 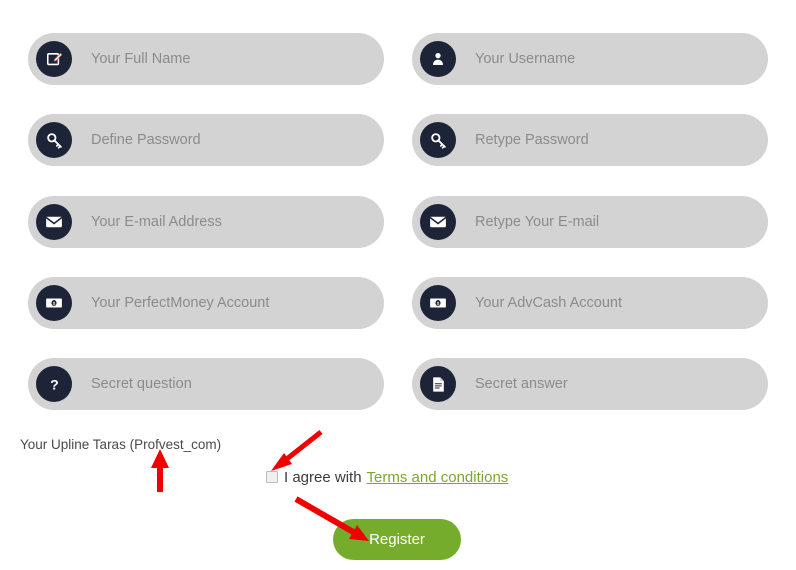 What do you see at coordinates (532, 140) in the screenshot?
I see `field-placeholder: Retype Password` at bounding box center [532, 140].